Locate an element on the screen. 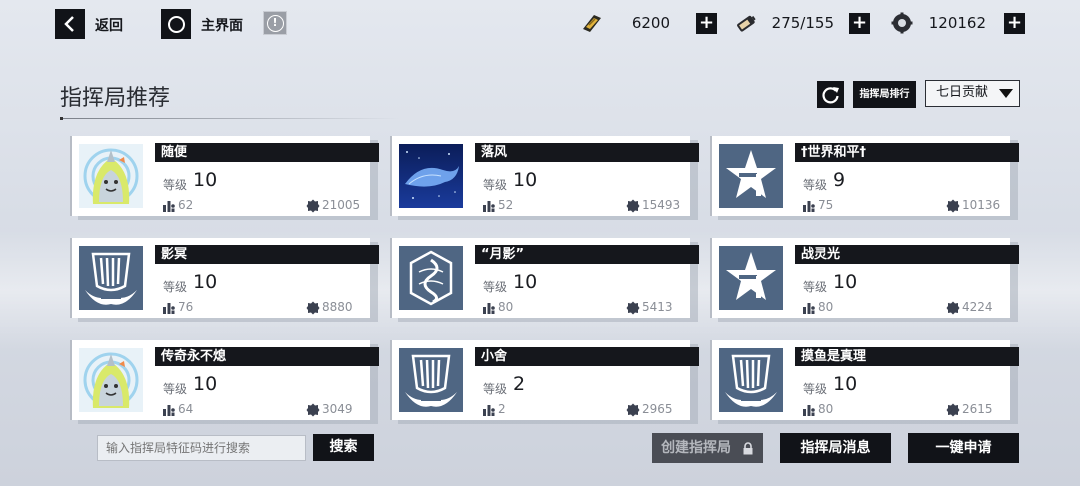 This screenshot has height=486, width=1080. command-name: 影冥 is located at coordinates (267, 254).